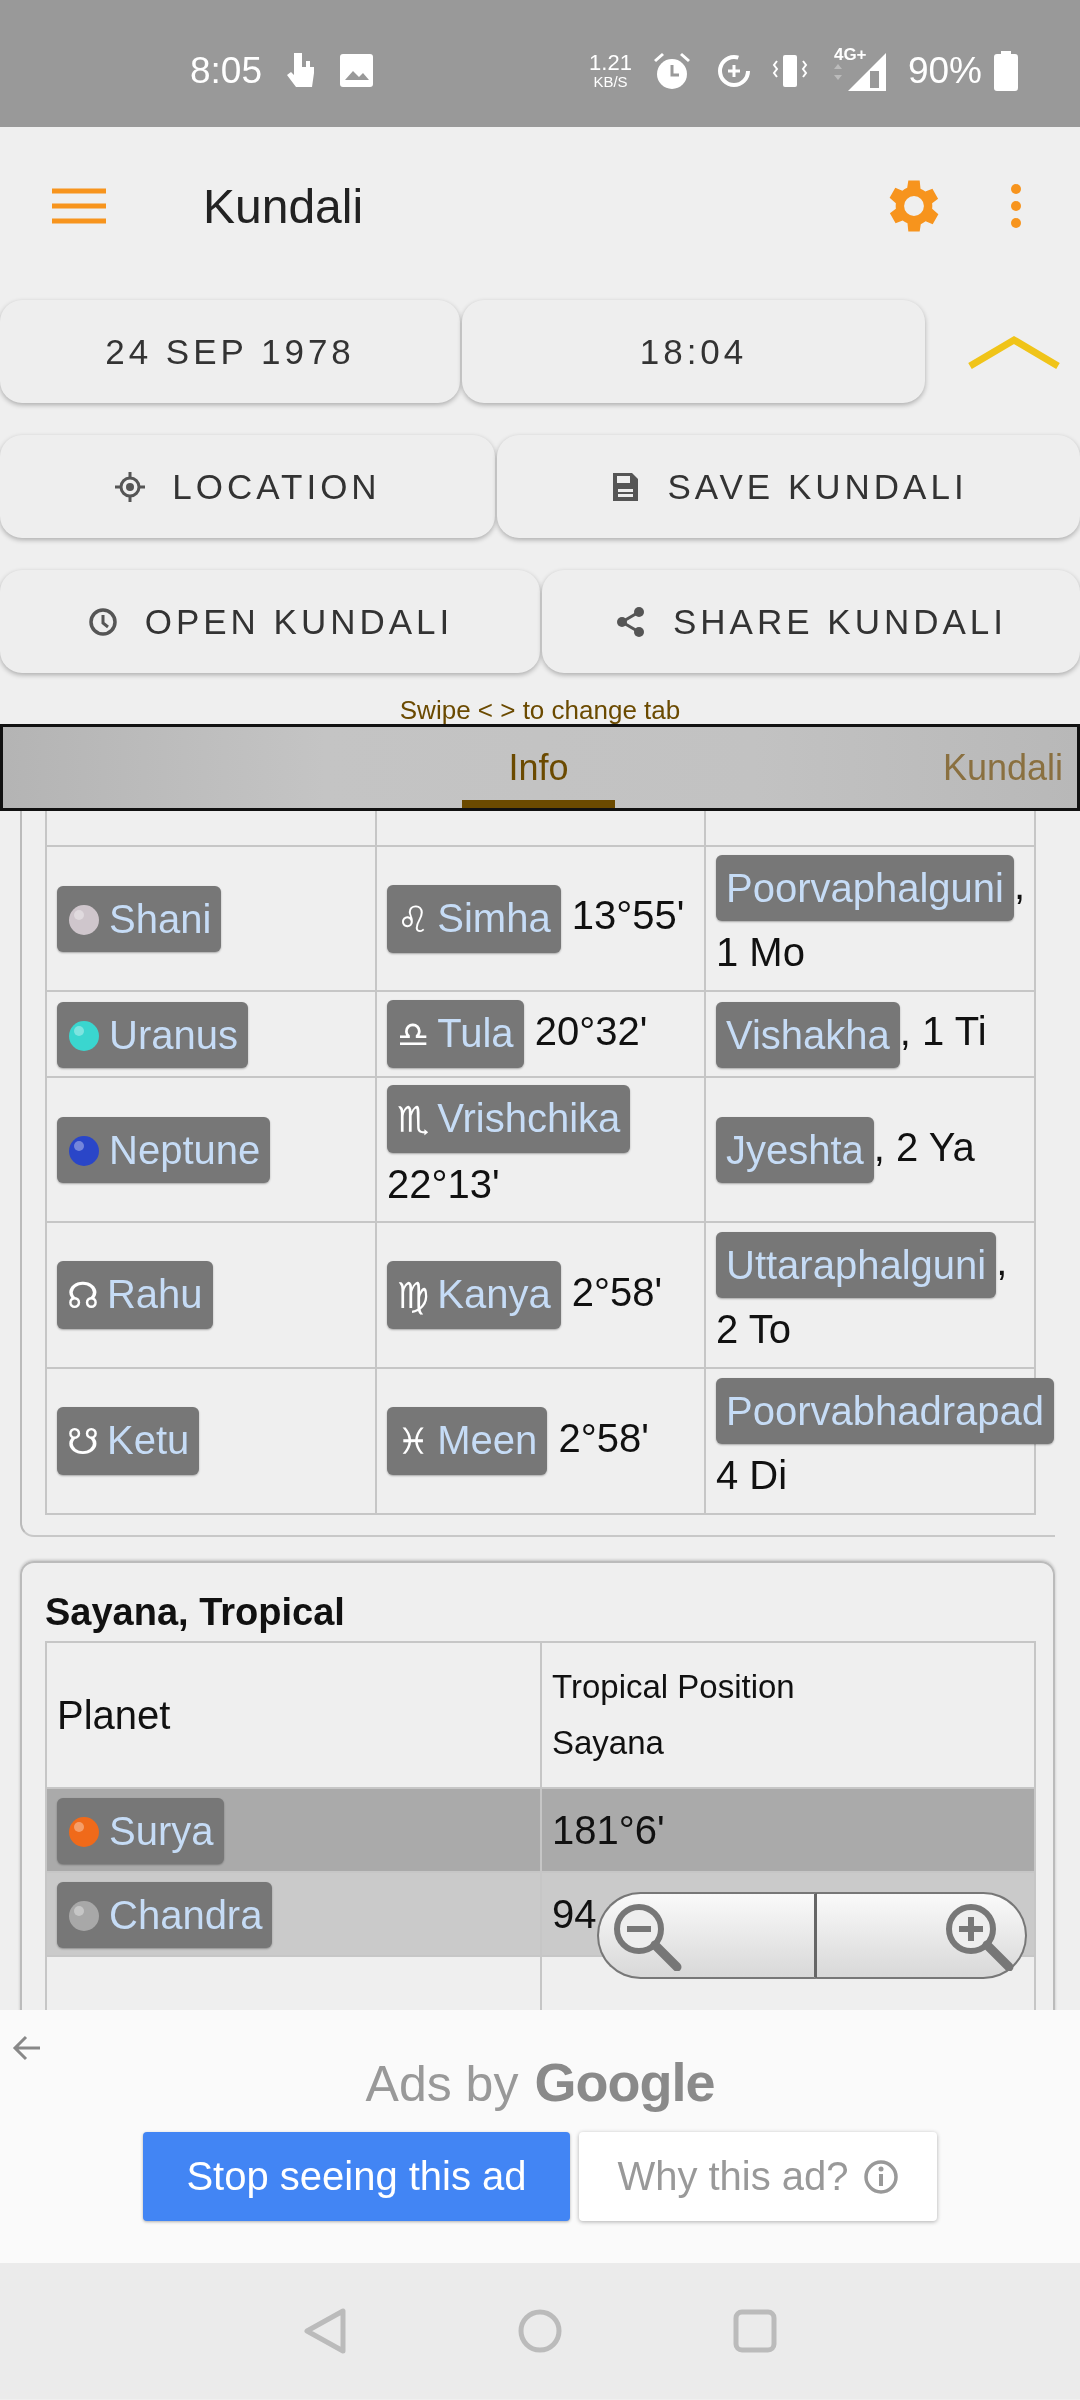  I want to click on position-text: 181°6', so click(608, 1830).